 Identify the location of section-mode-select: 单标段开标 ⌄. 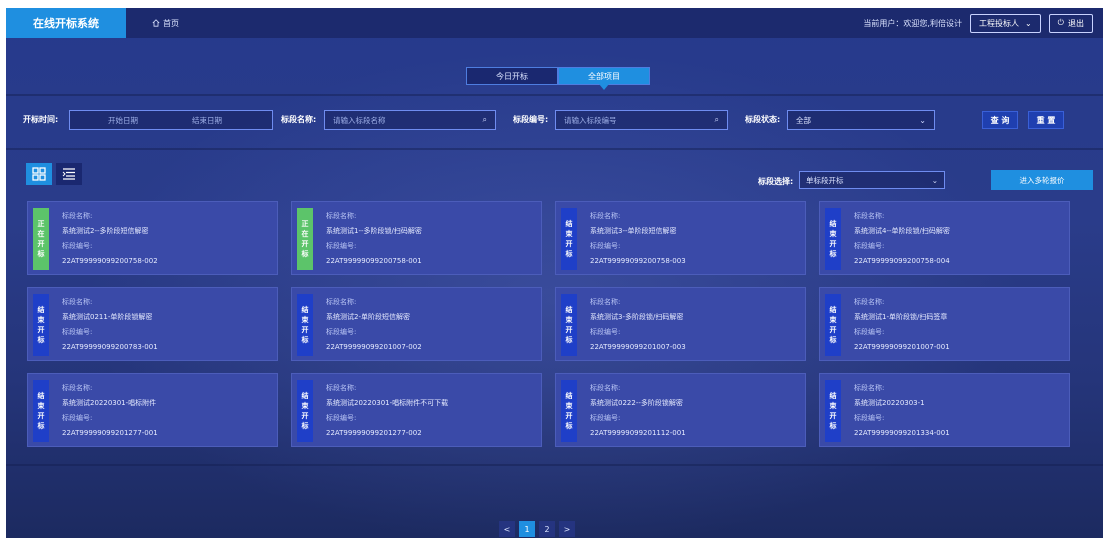
(872, 180).